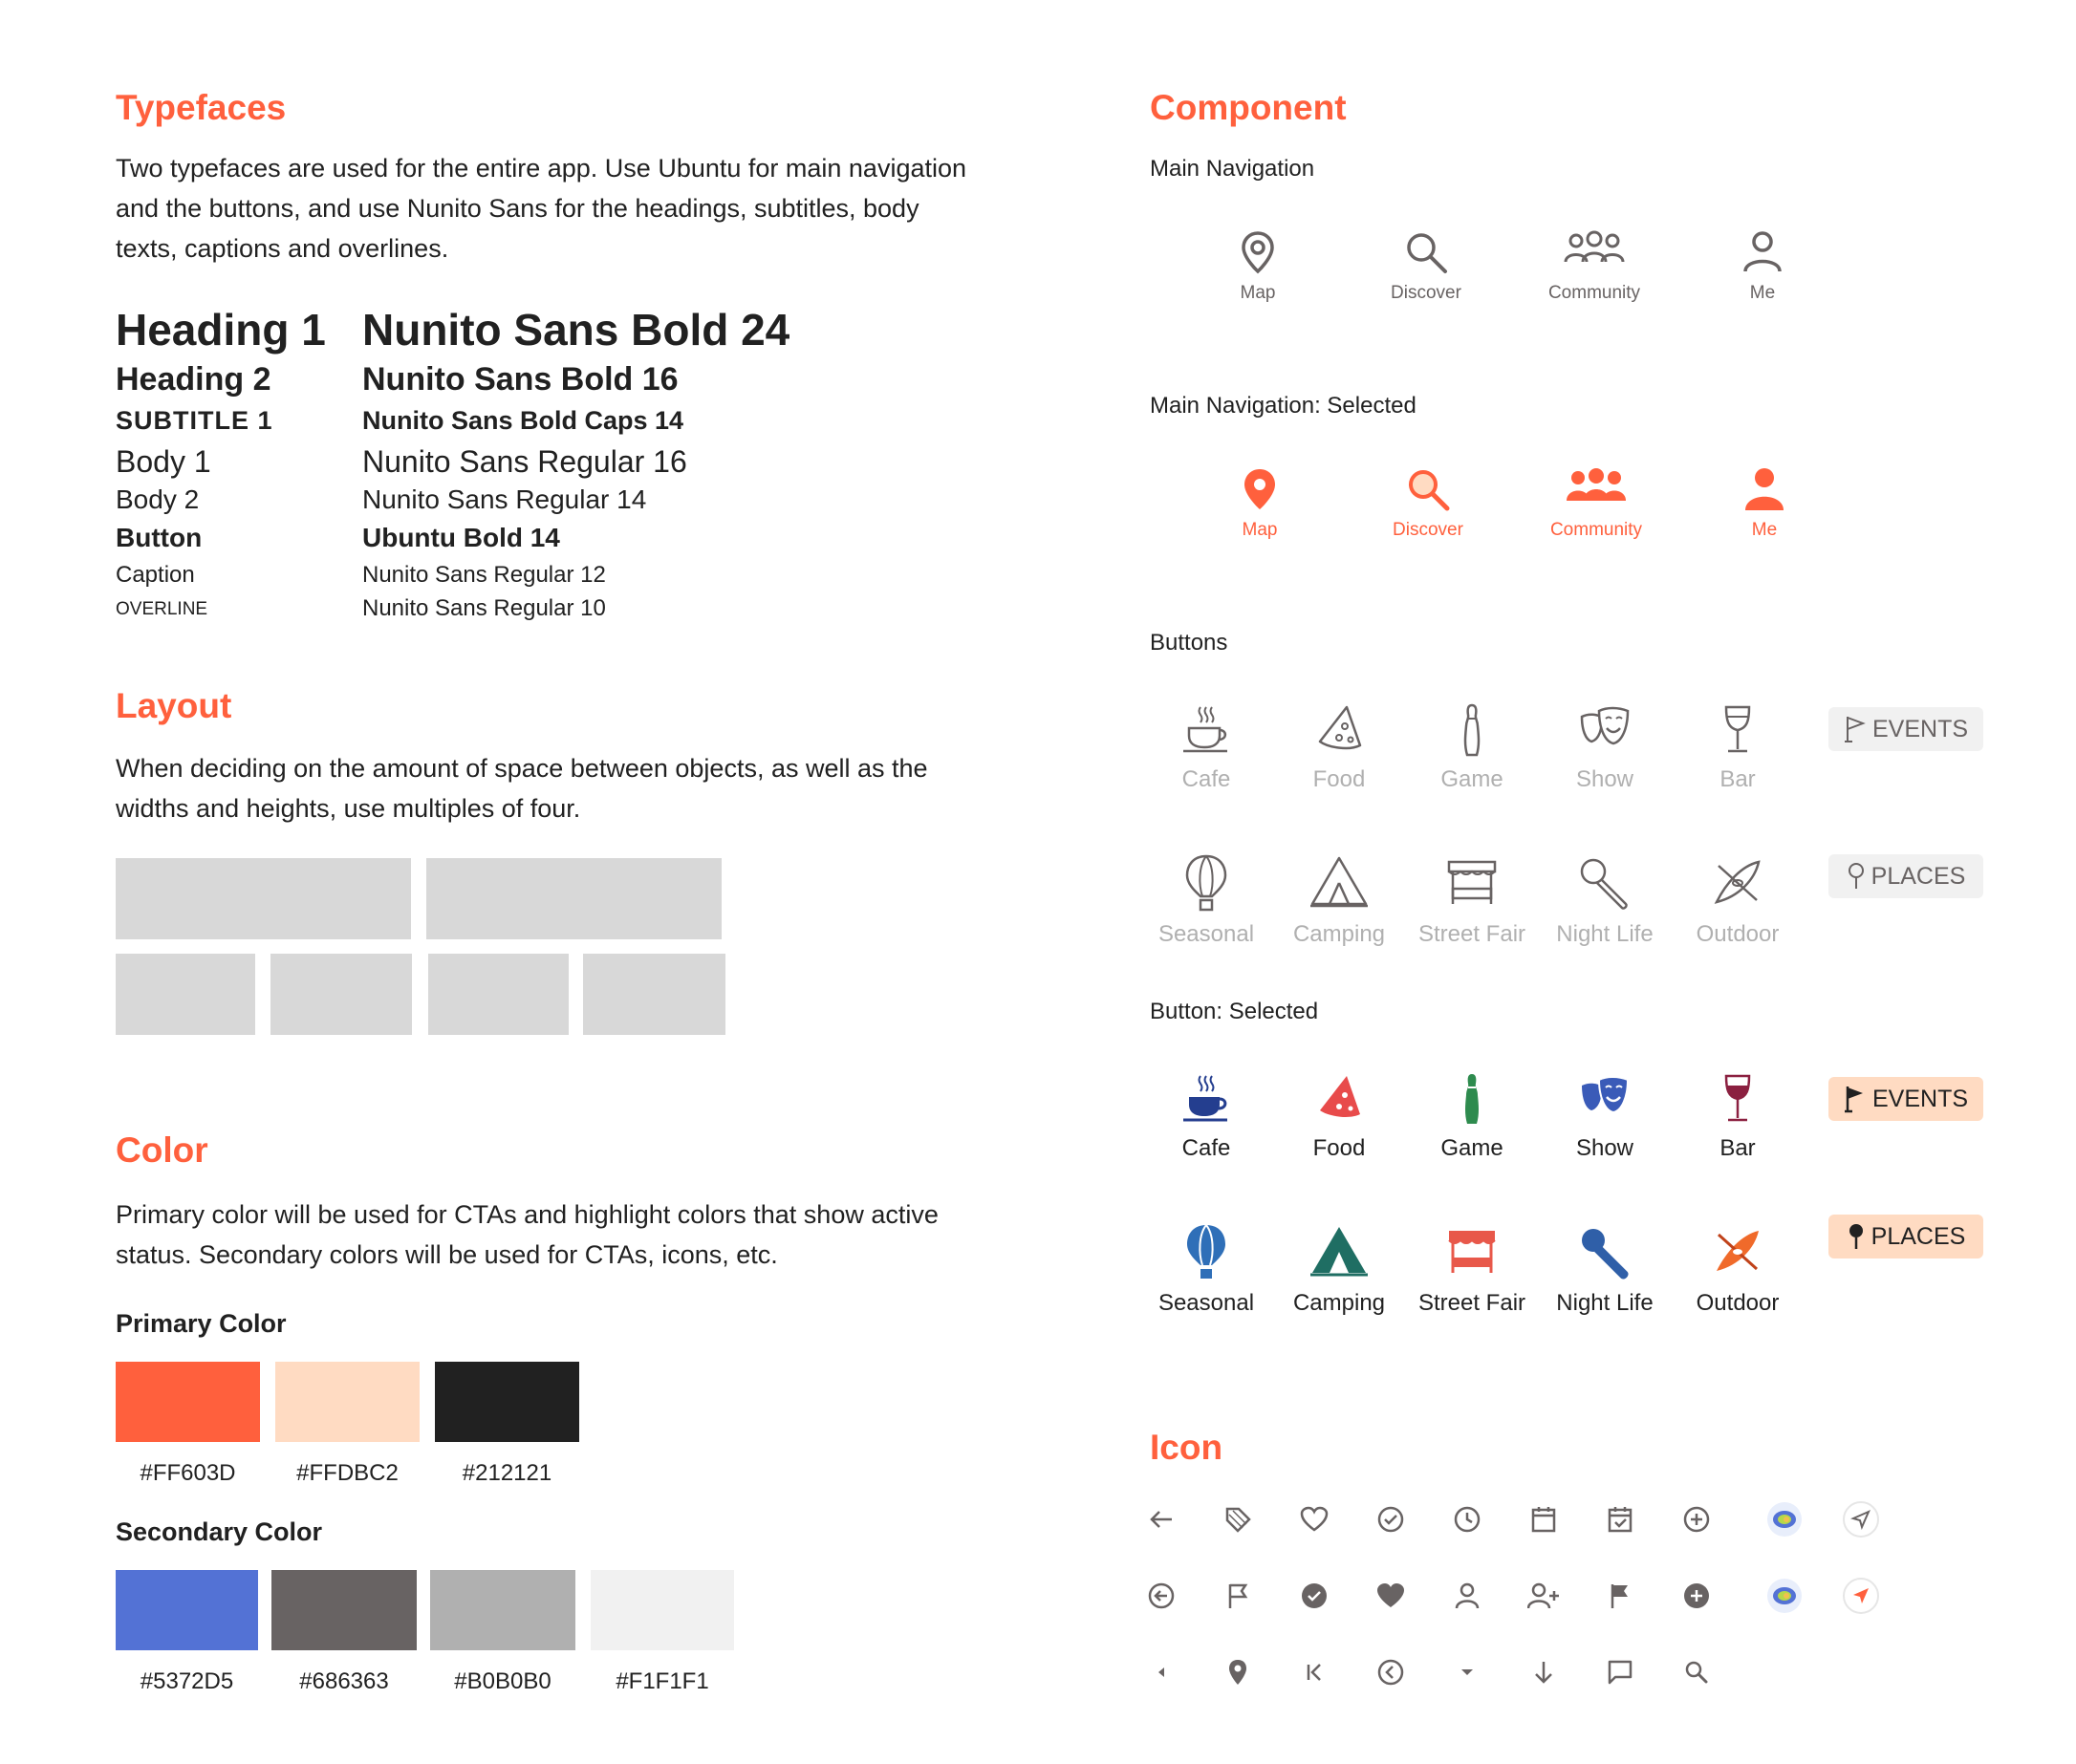  Describe the element at coordinates (1605, 1117) in the screenshot. I see `button-show-selected: Show` at that location.